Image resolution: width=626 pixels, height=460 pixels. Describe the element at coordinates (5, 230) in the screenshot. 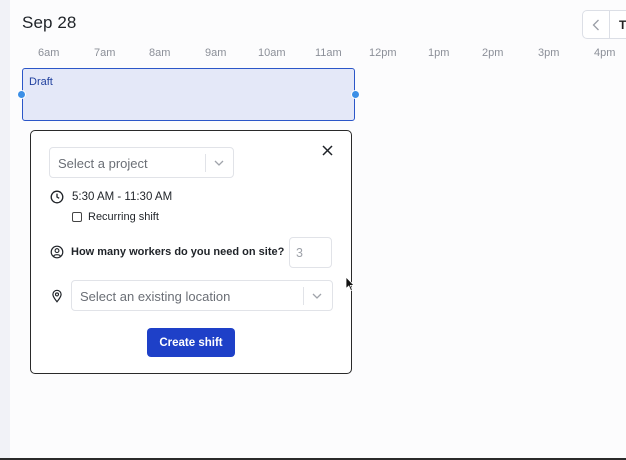

I see `left-sidebar-strip` at that location.